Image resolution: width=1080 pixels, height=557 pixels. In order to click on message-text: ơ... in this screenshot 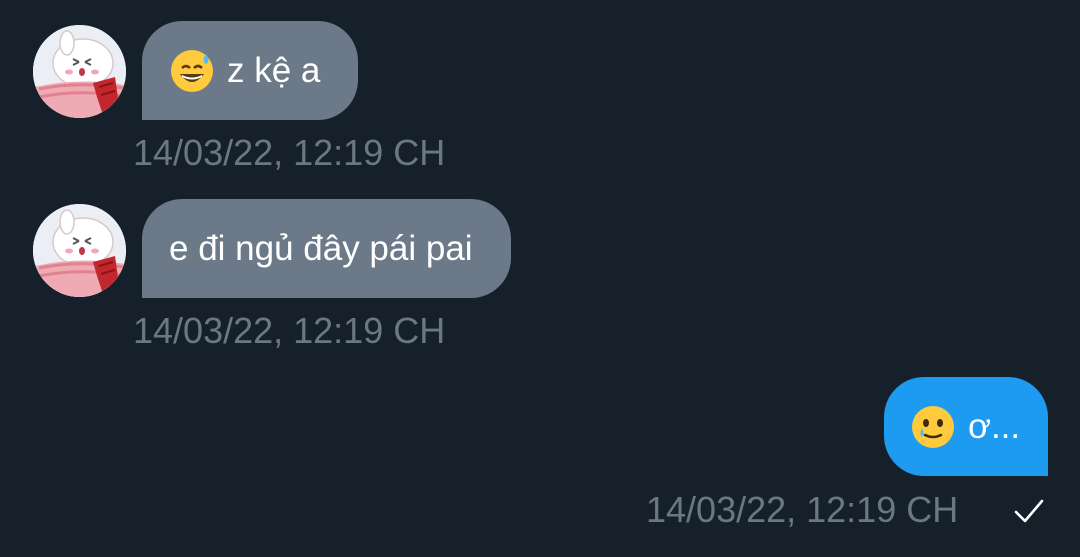, I will do `click(994, 426)`.